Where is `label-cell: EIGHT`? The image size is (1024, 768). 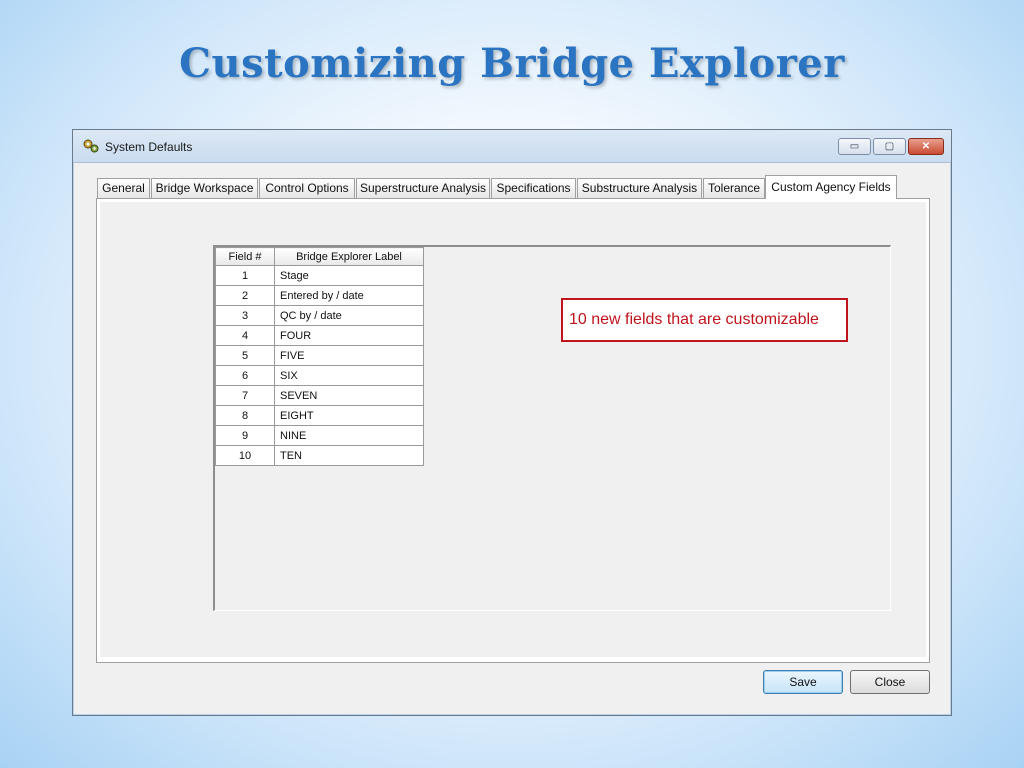 label-cell: EIGHT is located at coordinates (349, 415).